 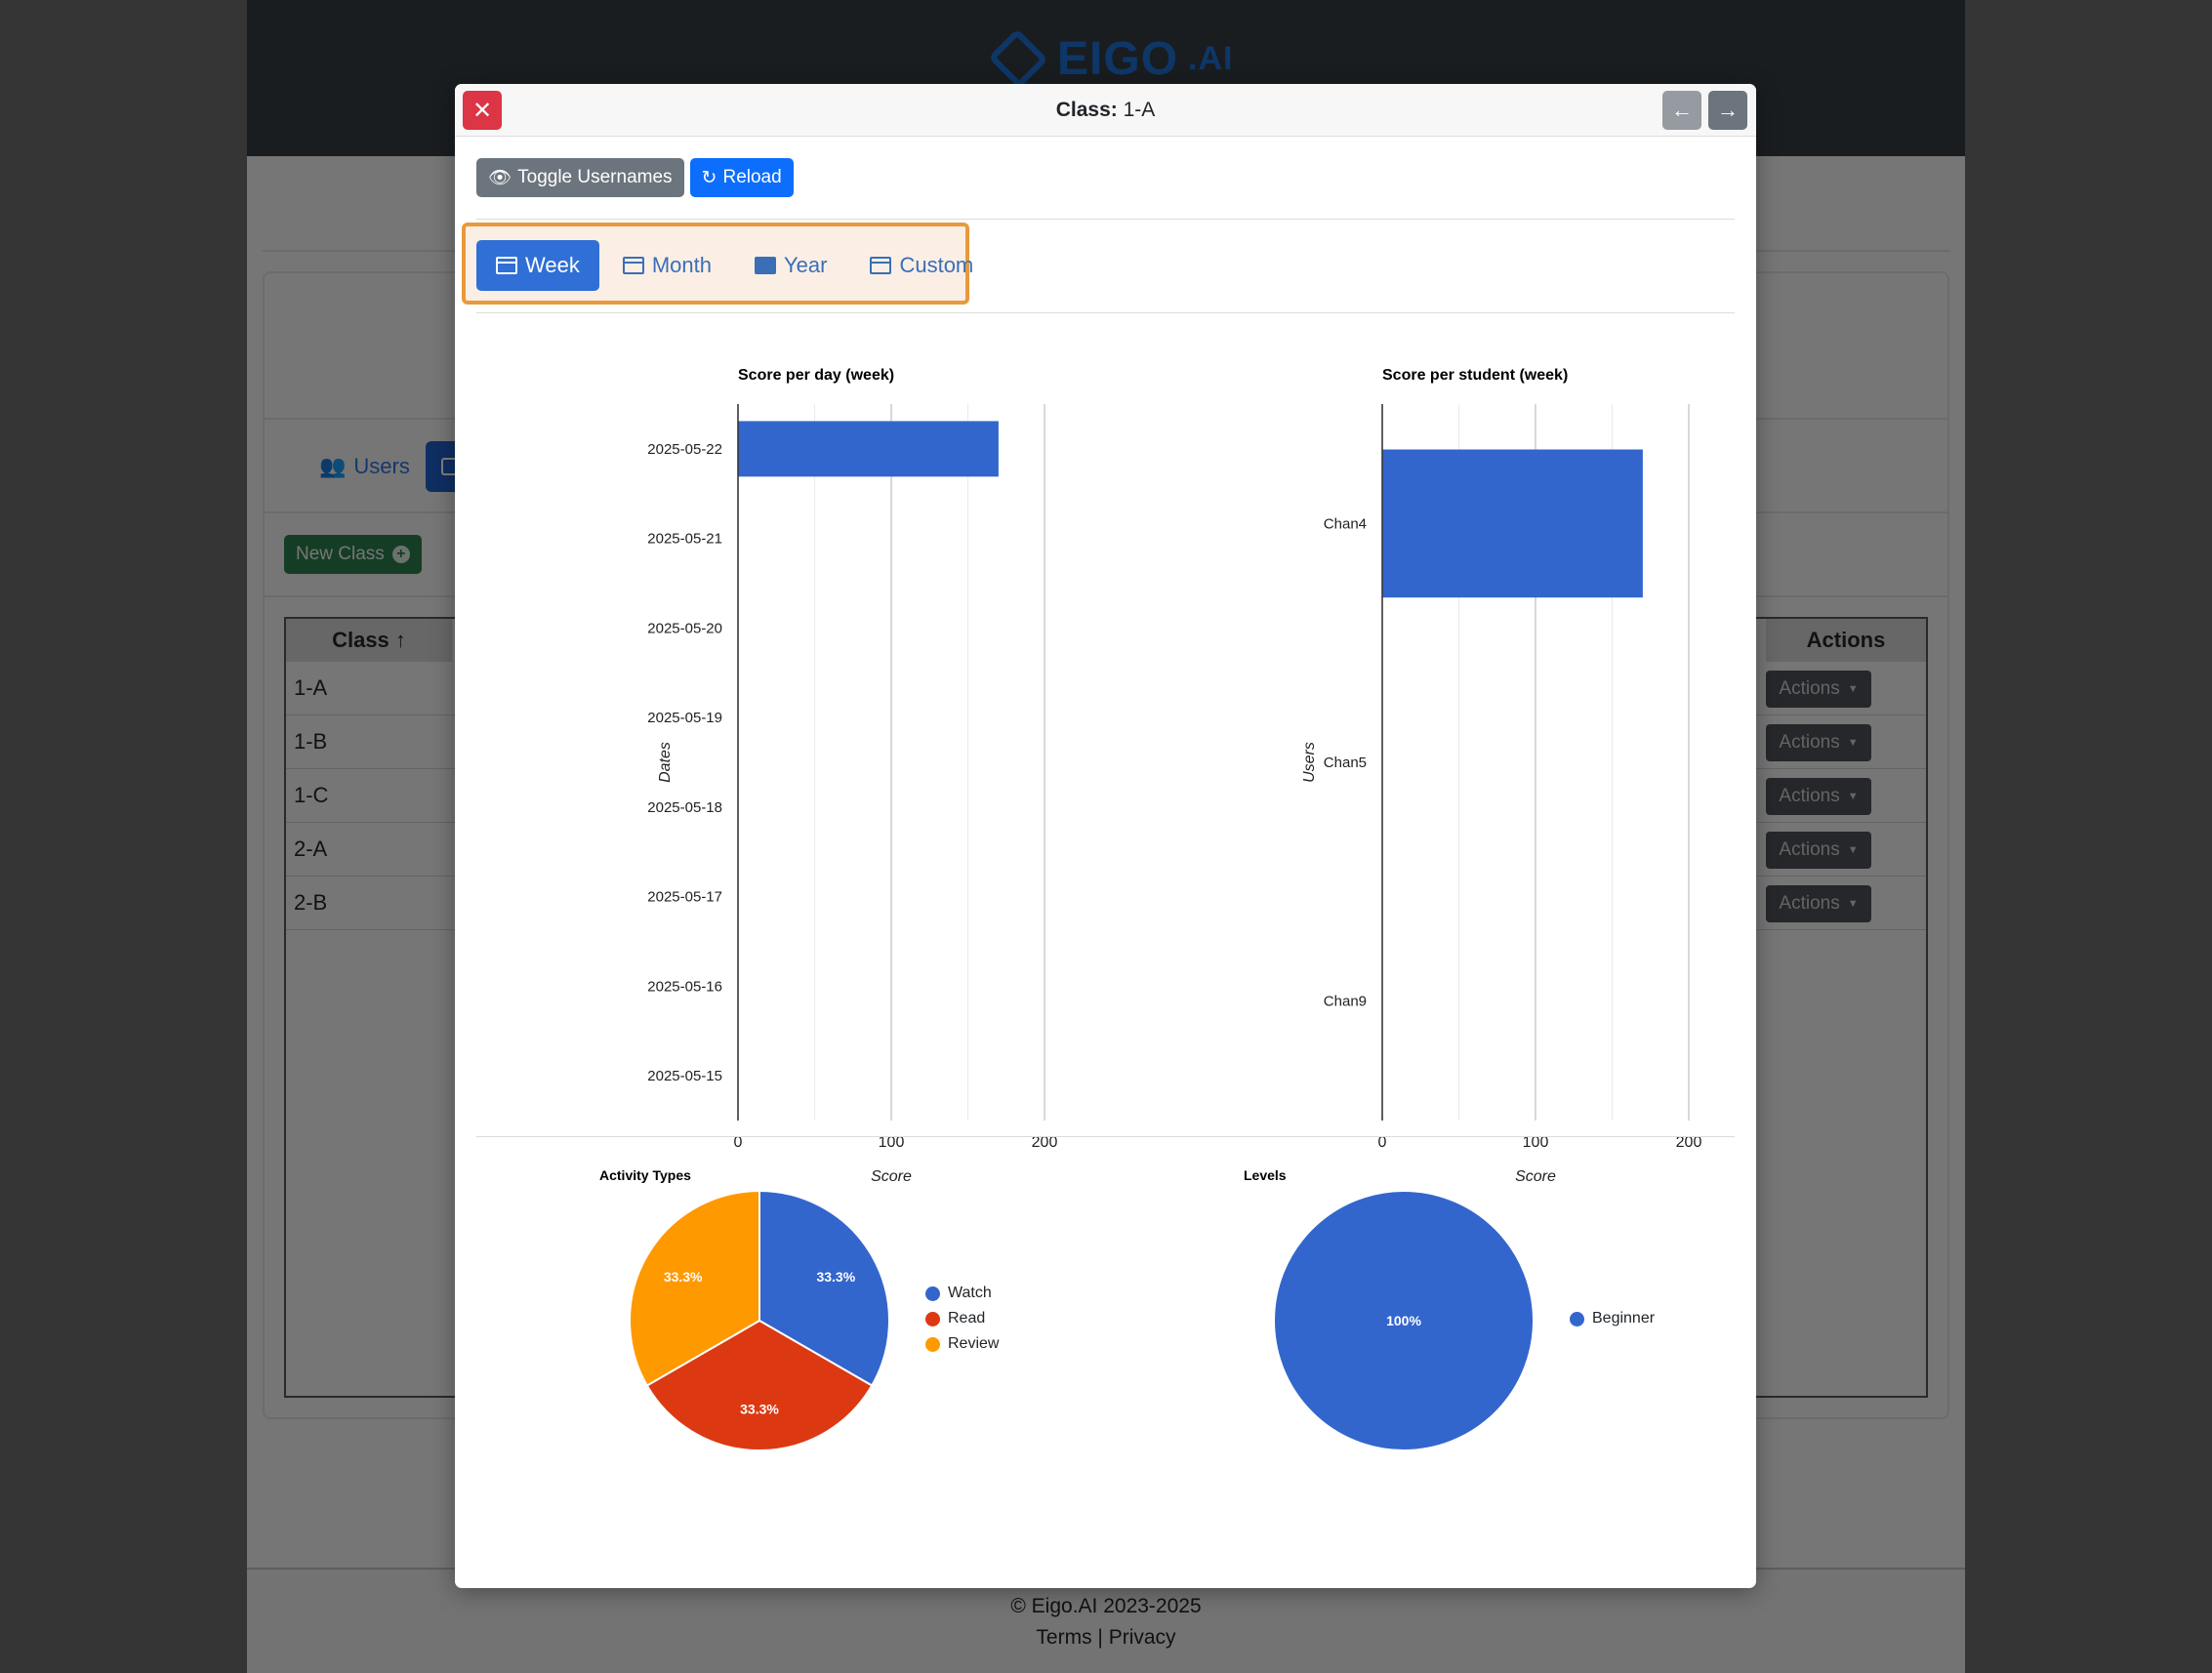 I want to click on levels-legend: Beginner, so click(x=1612, y=1318).